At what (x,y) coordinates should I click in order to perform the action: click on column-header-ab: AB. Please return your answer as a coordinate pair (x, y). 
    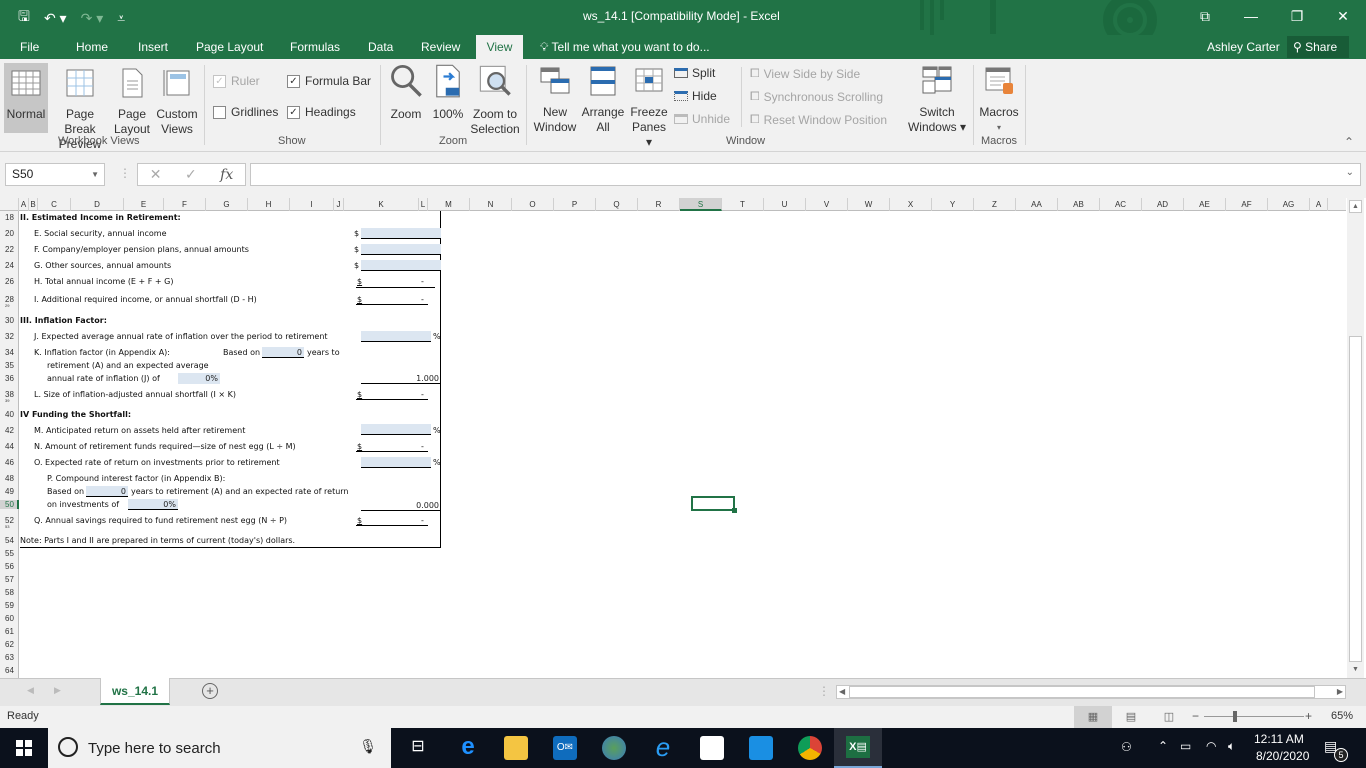
    Looking at the image, I should click on (1079, 204).